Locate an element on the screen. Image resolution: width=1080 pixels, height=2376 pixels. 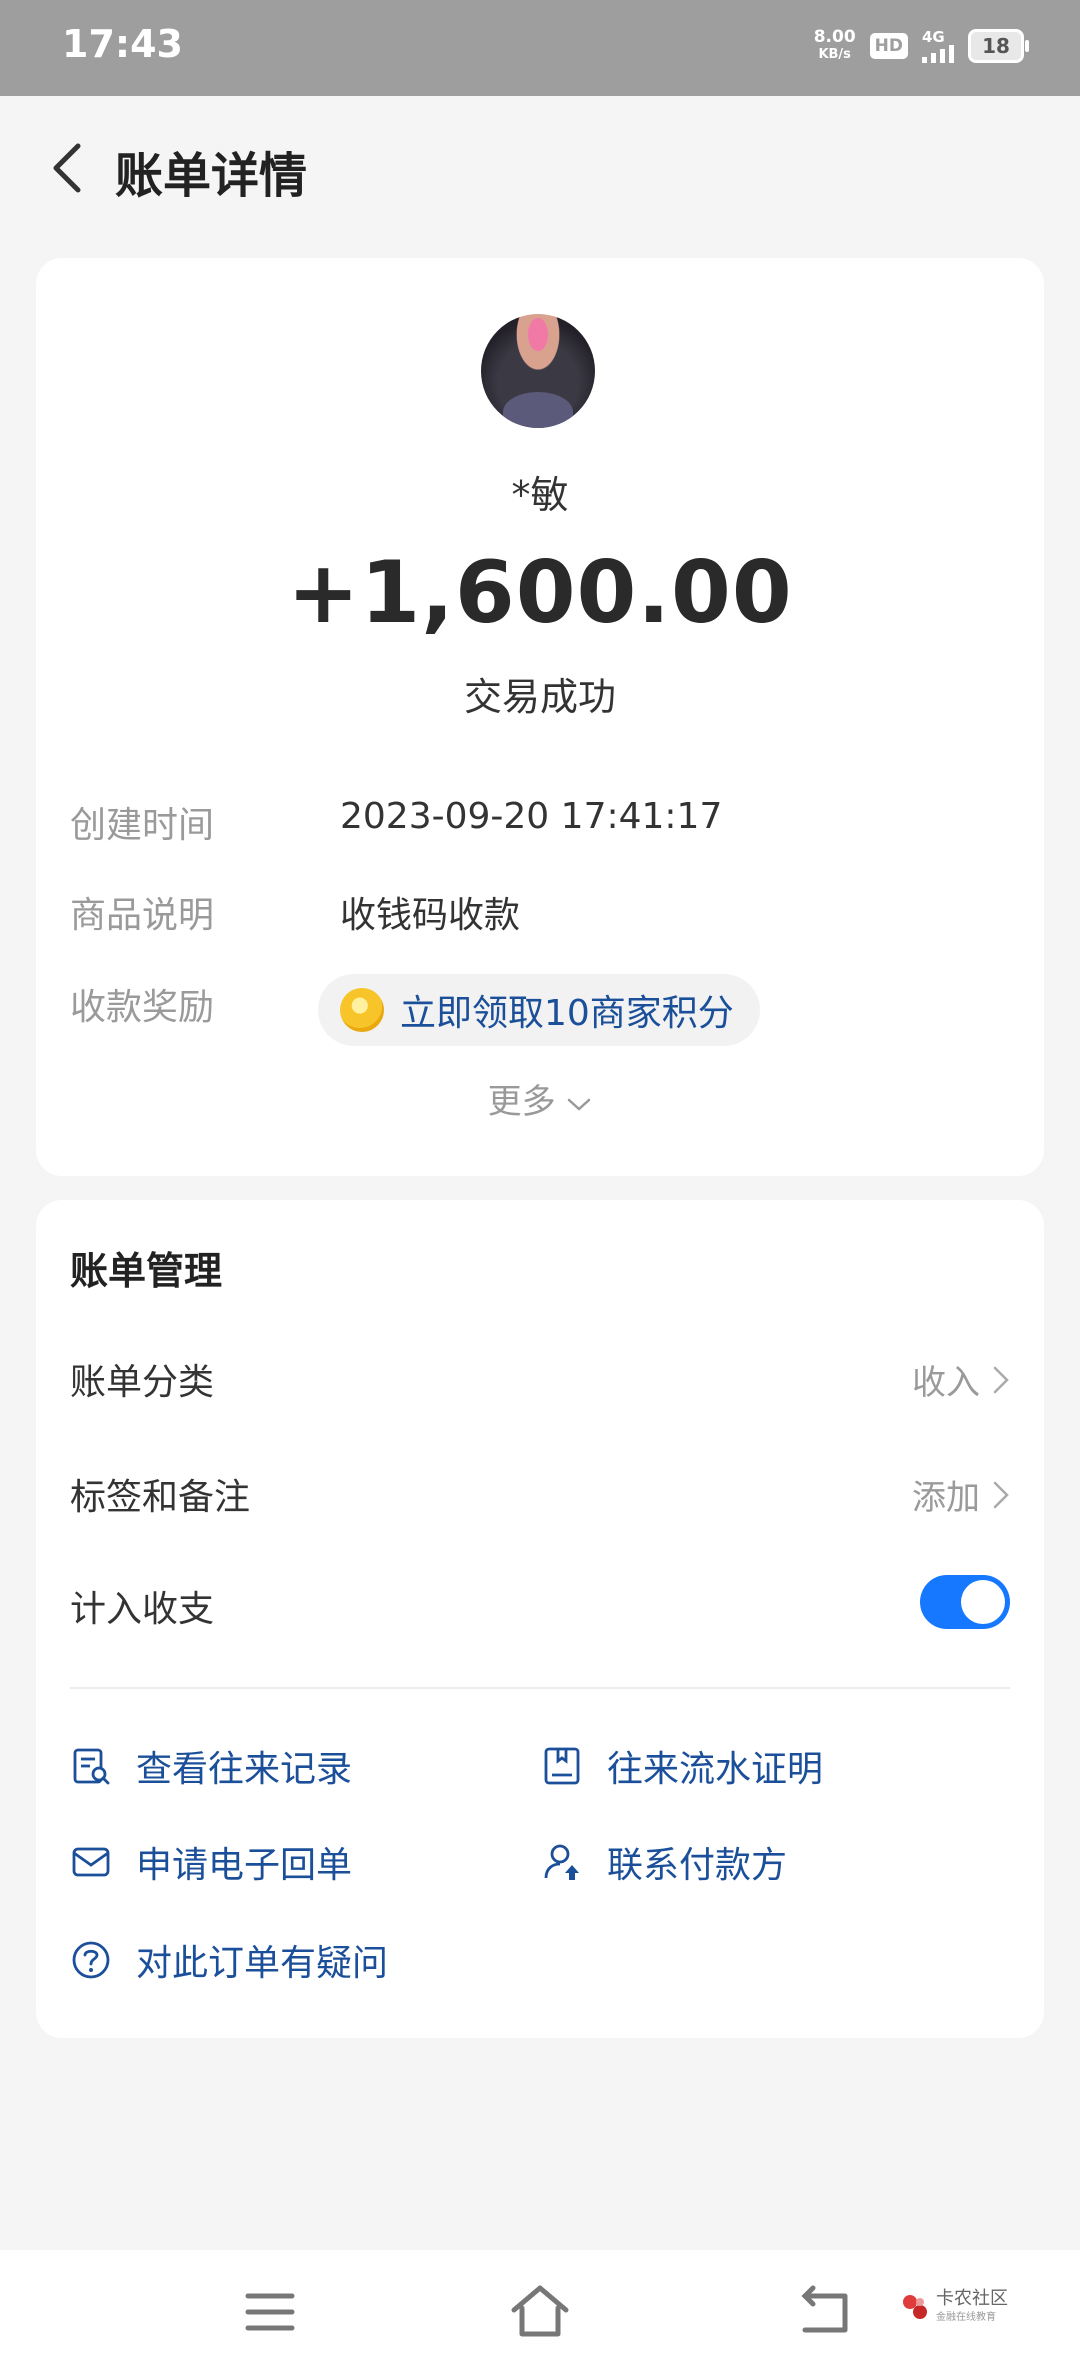
page-title: 账单详情 is located at coordinates (211, 176).